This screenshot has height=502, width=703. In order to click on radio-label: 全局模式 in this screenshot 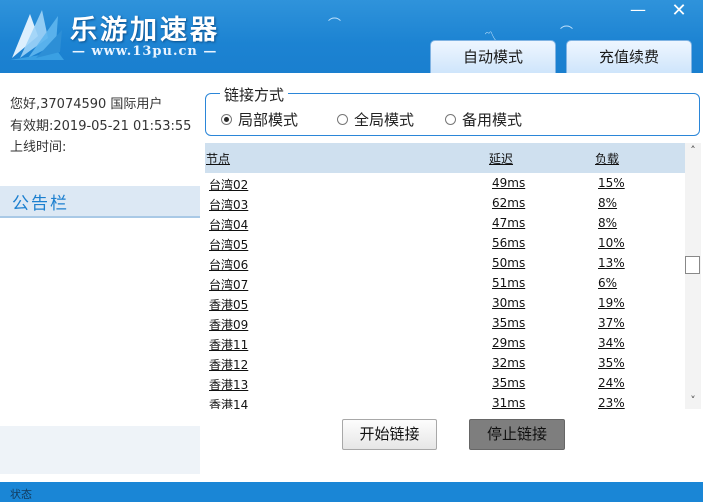, I will do `click(384, 120)`.